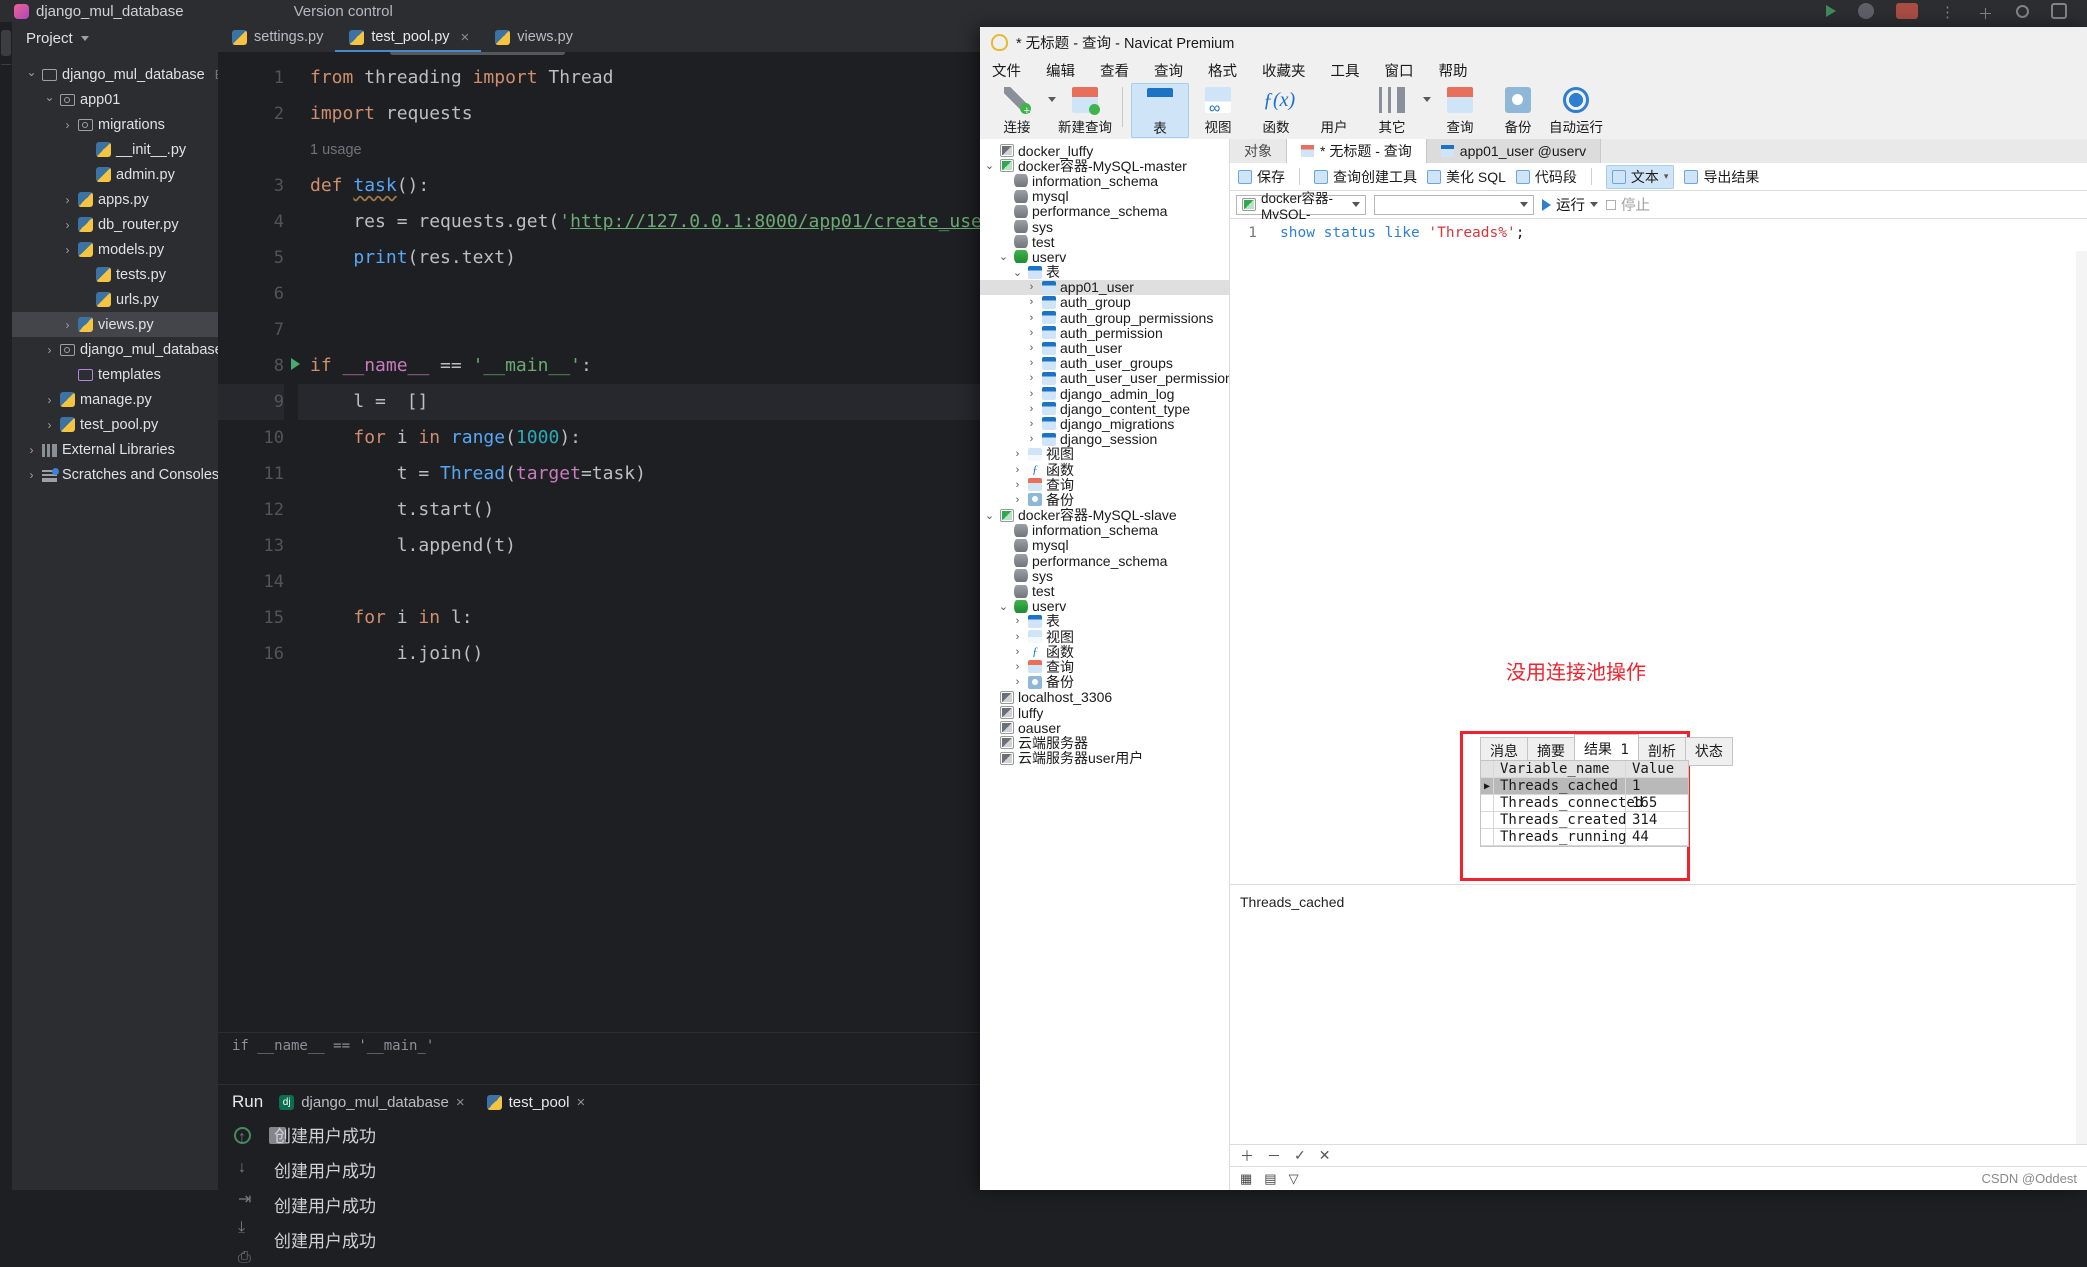 This screenshot has width=2087, height=1267. Describe the element at coordinates (1104, 424) in the screenshot. I see `db-tree-item-django-migrations: › django_migrations` at that location.